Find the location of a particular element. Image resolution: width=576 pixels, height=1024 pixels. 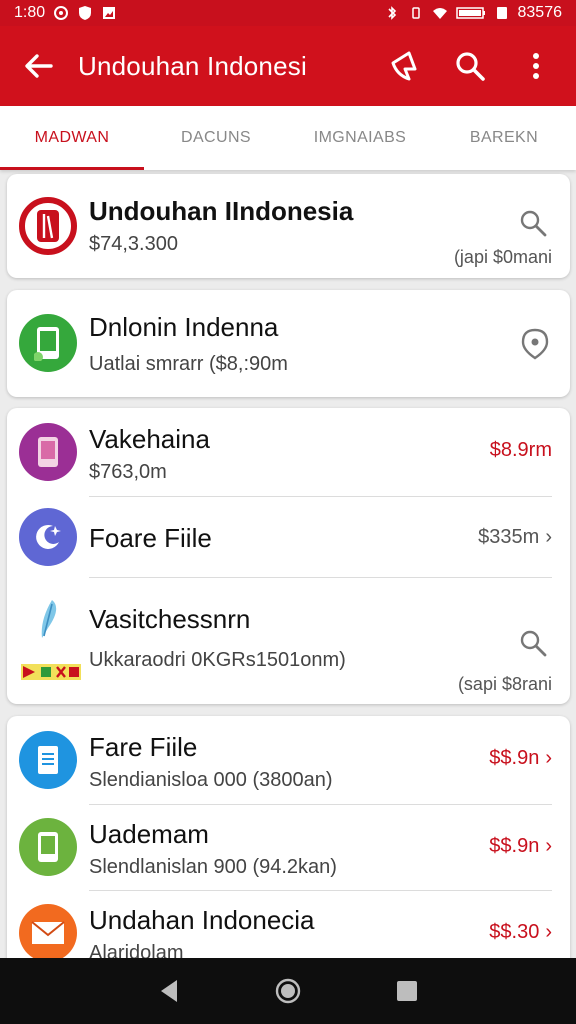

purple-phone-app-icon is located at coordinates (48, 452).